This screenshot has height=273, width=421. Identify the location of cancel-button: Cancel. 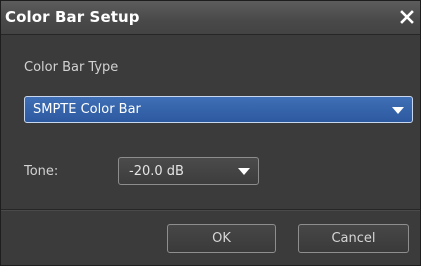
(353, 238).